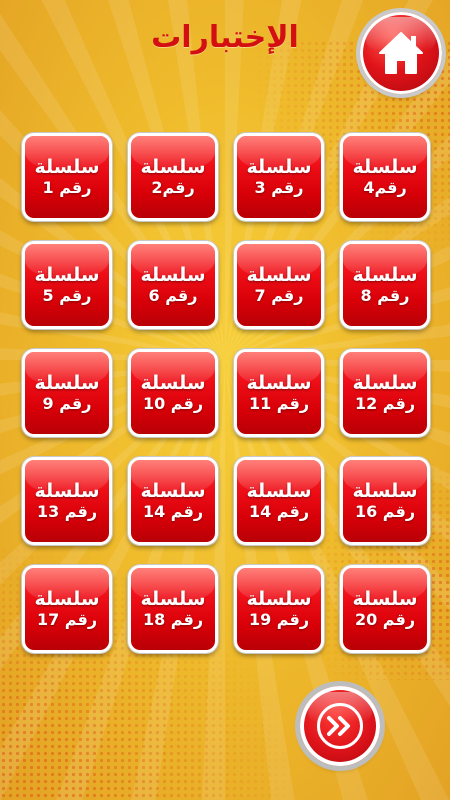  Describe the element at coordinates (279, 187) in the screenshot. I see `series-number: رقم 3` at that location.